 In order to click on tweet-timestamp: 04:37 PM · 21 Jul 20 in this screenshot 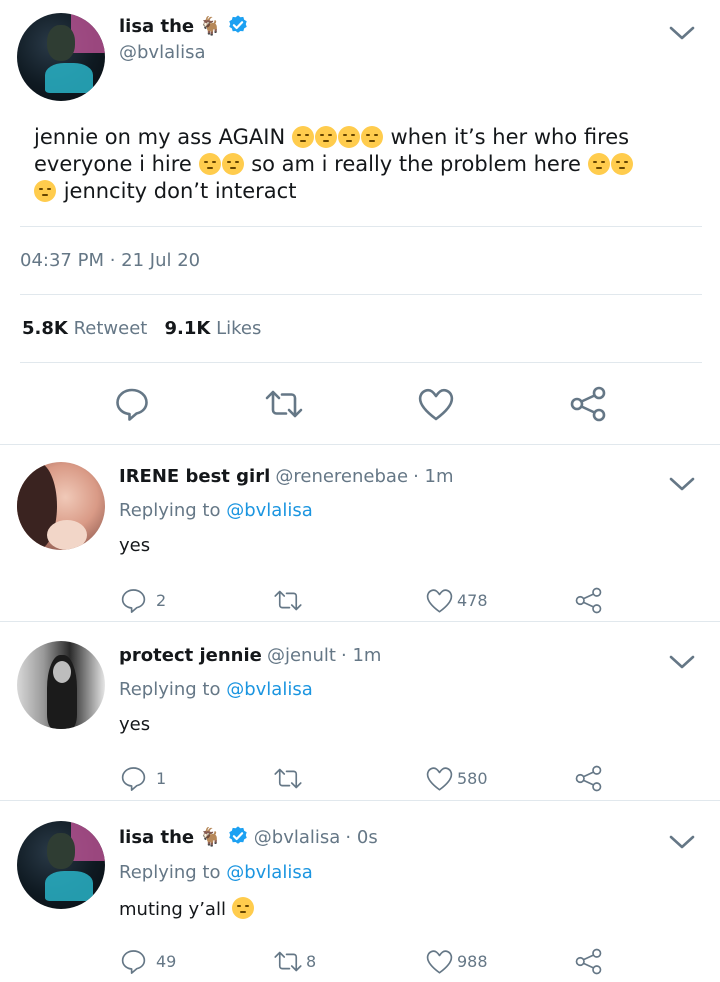, I will do `click(110, 260)`.